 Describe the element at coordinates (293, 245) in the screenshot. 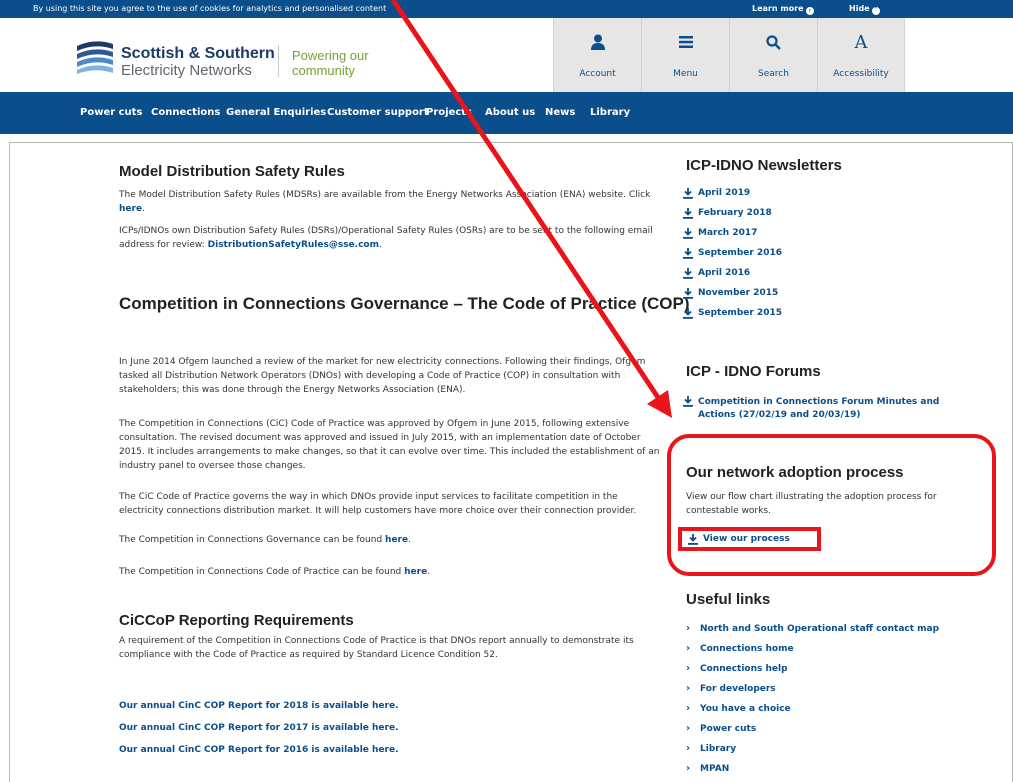

I see `dsr-email-link: DistributionSafetyRules@sse.com` at that location.